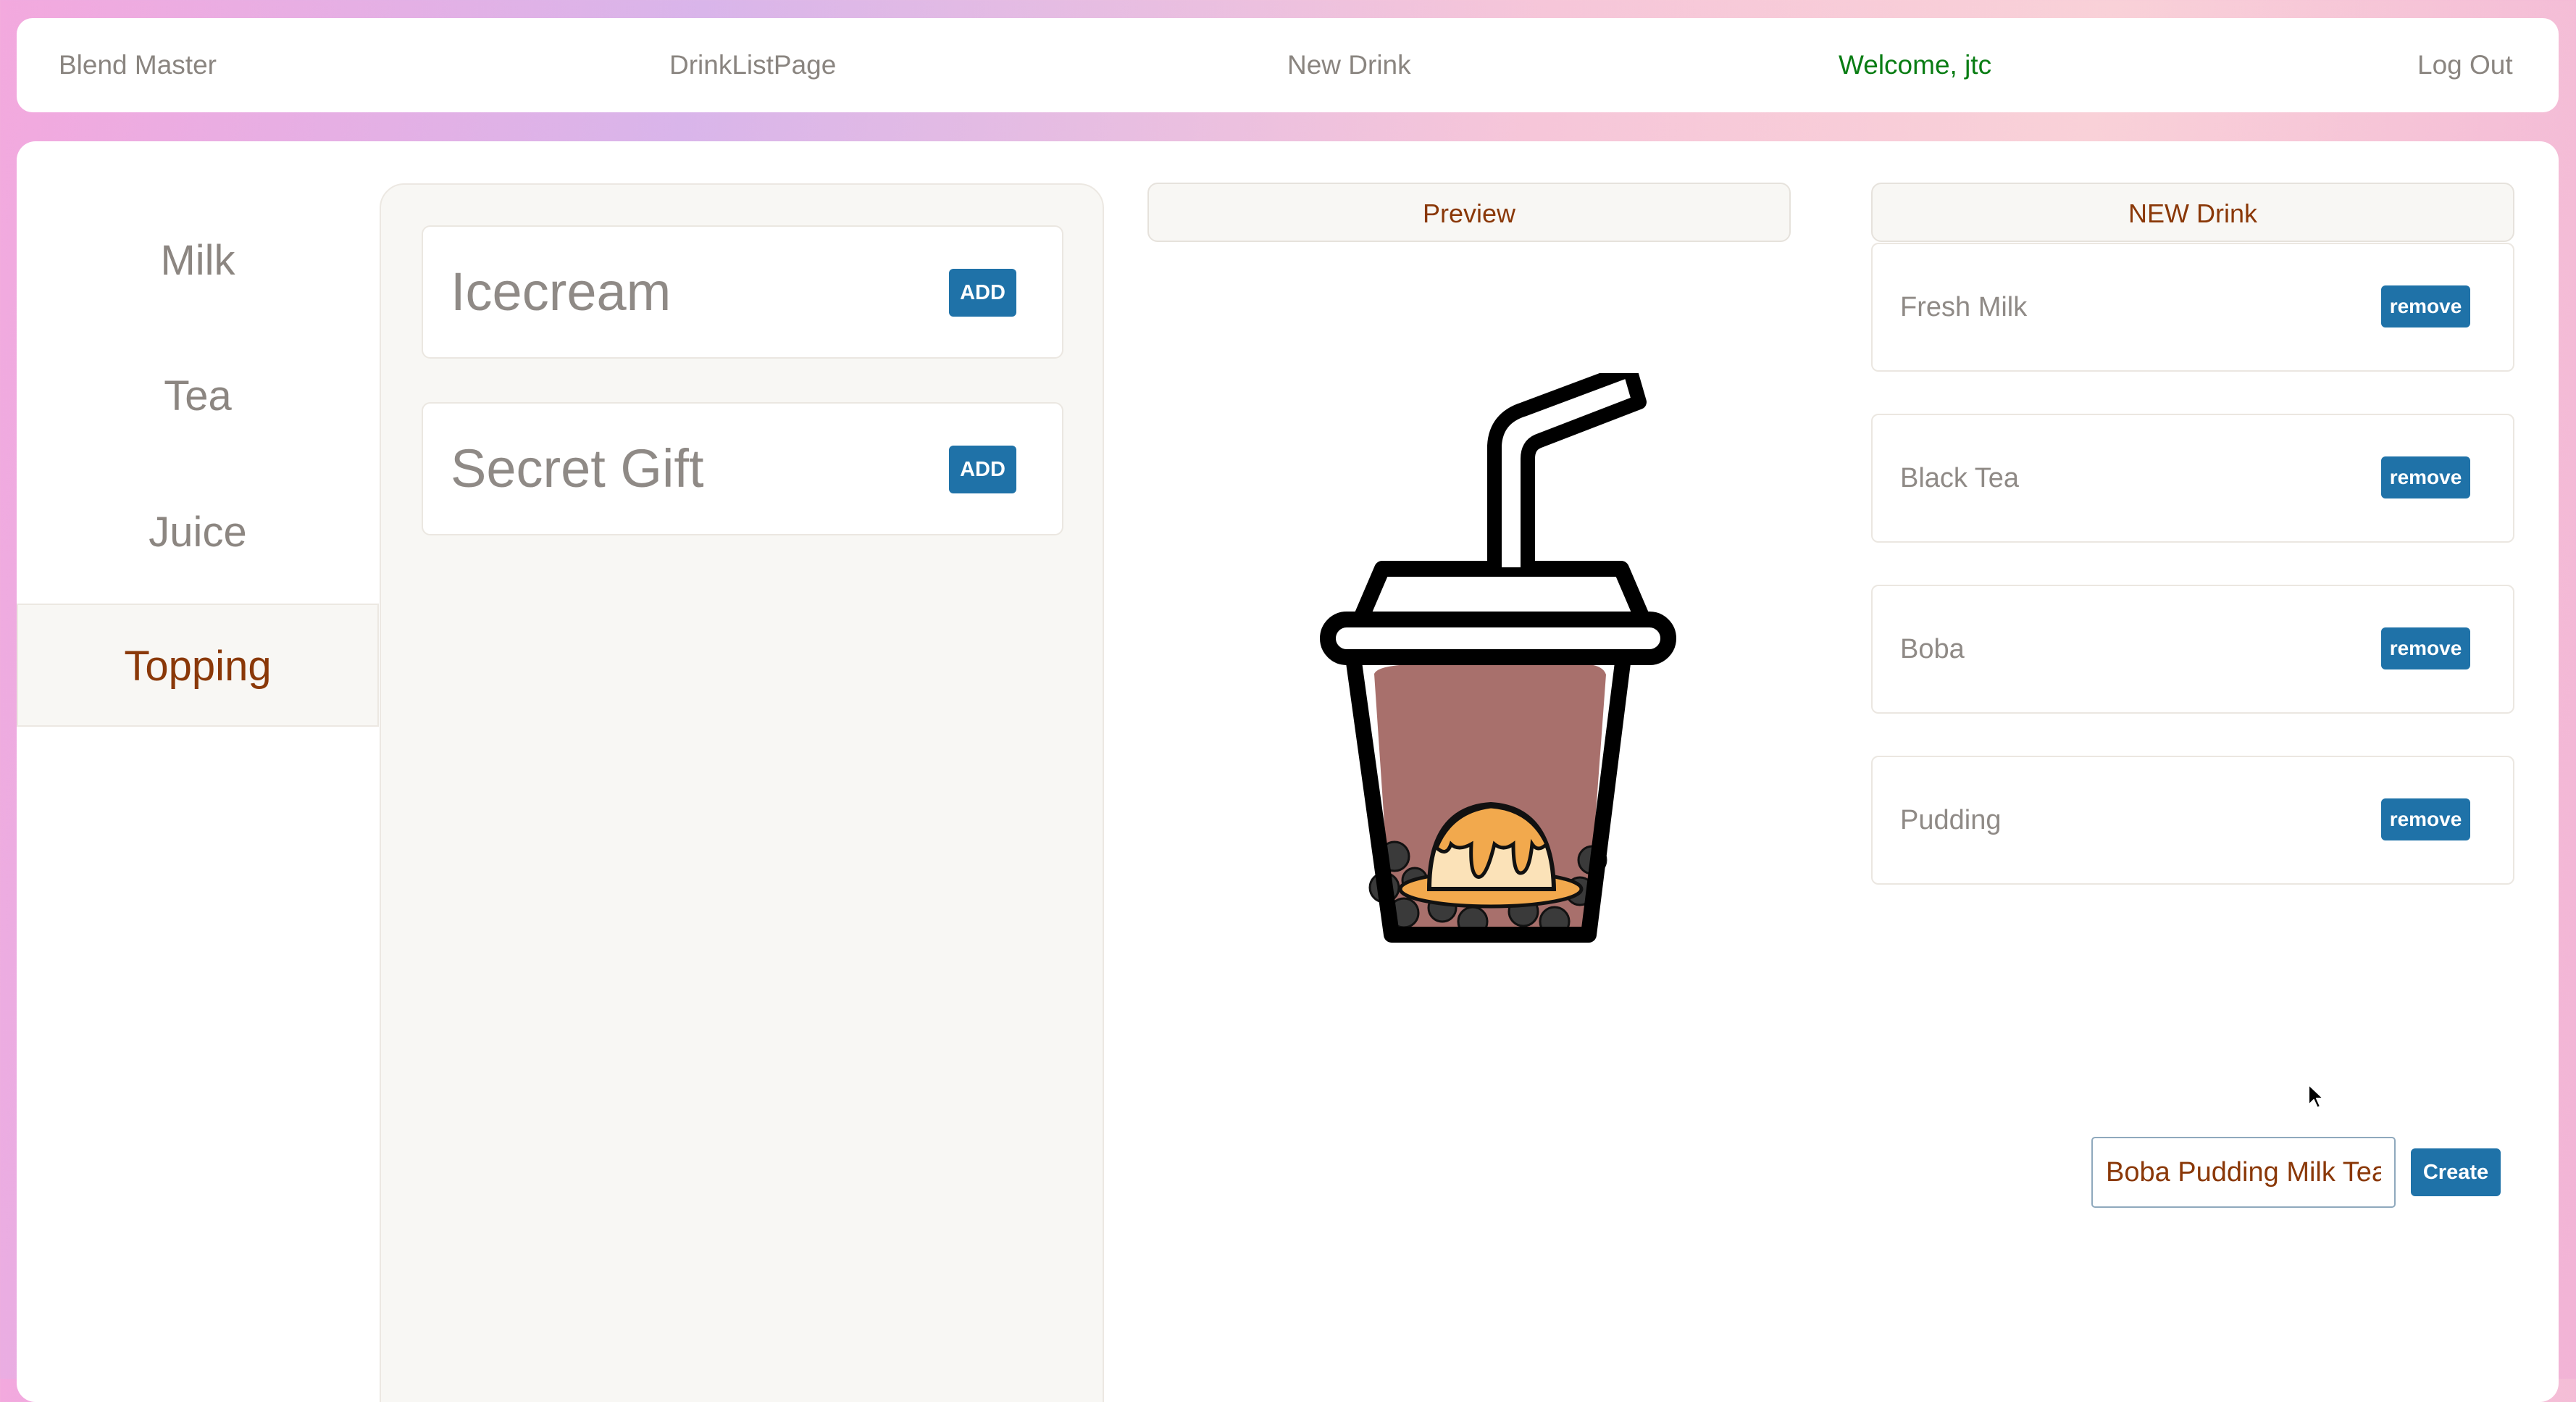 Image resolution: width=2576 pixels, height=1402 pixels. I want to click on create-button: Create, so click(2456, 1172).